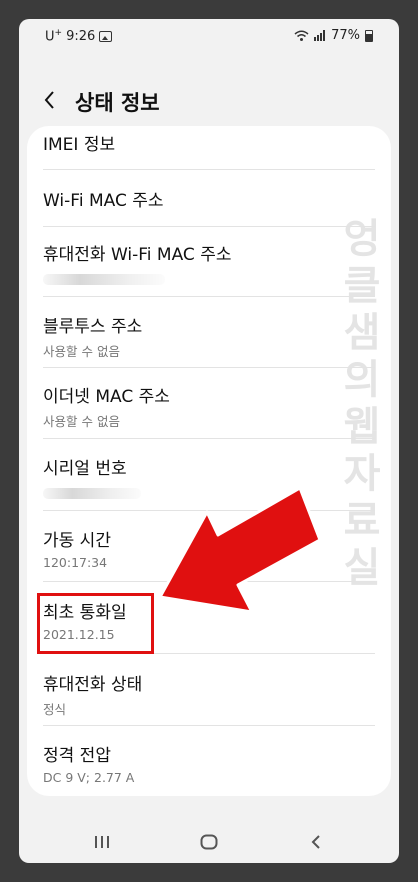  I want to click on wifi-icon, so click(301, 35).